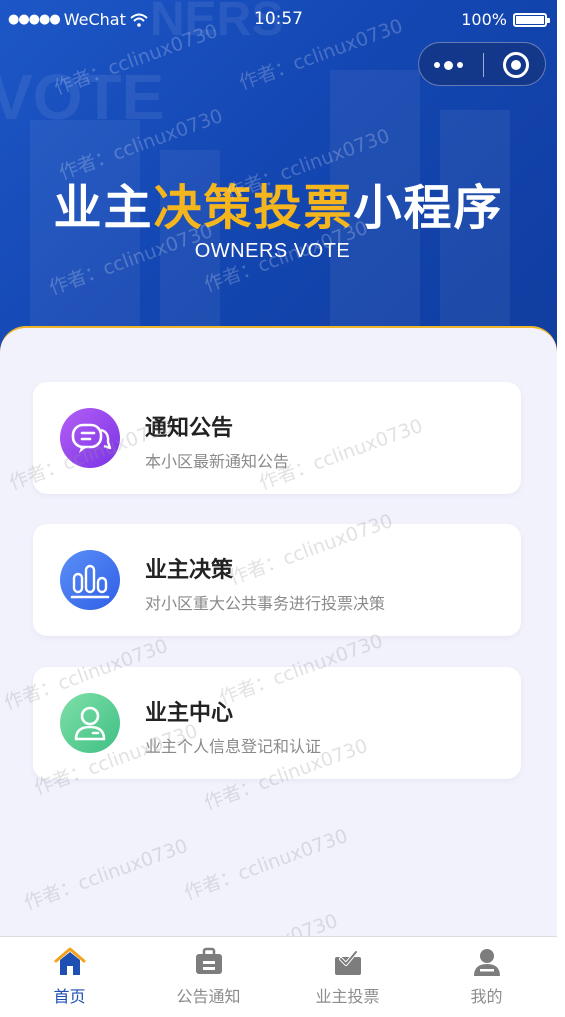 This screenshot has height=1017, width=565. I want to click on bar-chart-icon, so click(90, 580).